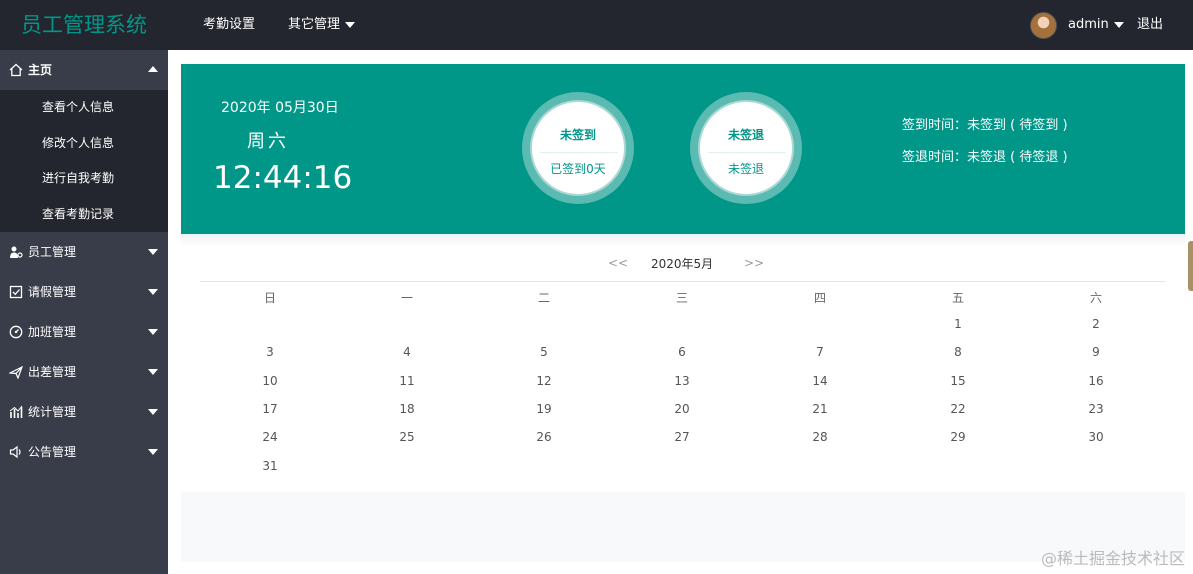 The image size is (1193, 574). Describe the element at coordinates (745, 169) in the screenshot. I see `signout-sub: 未签退` at that location.